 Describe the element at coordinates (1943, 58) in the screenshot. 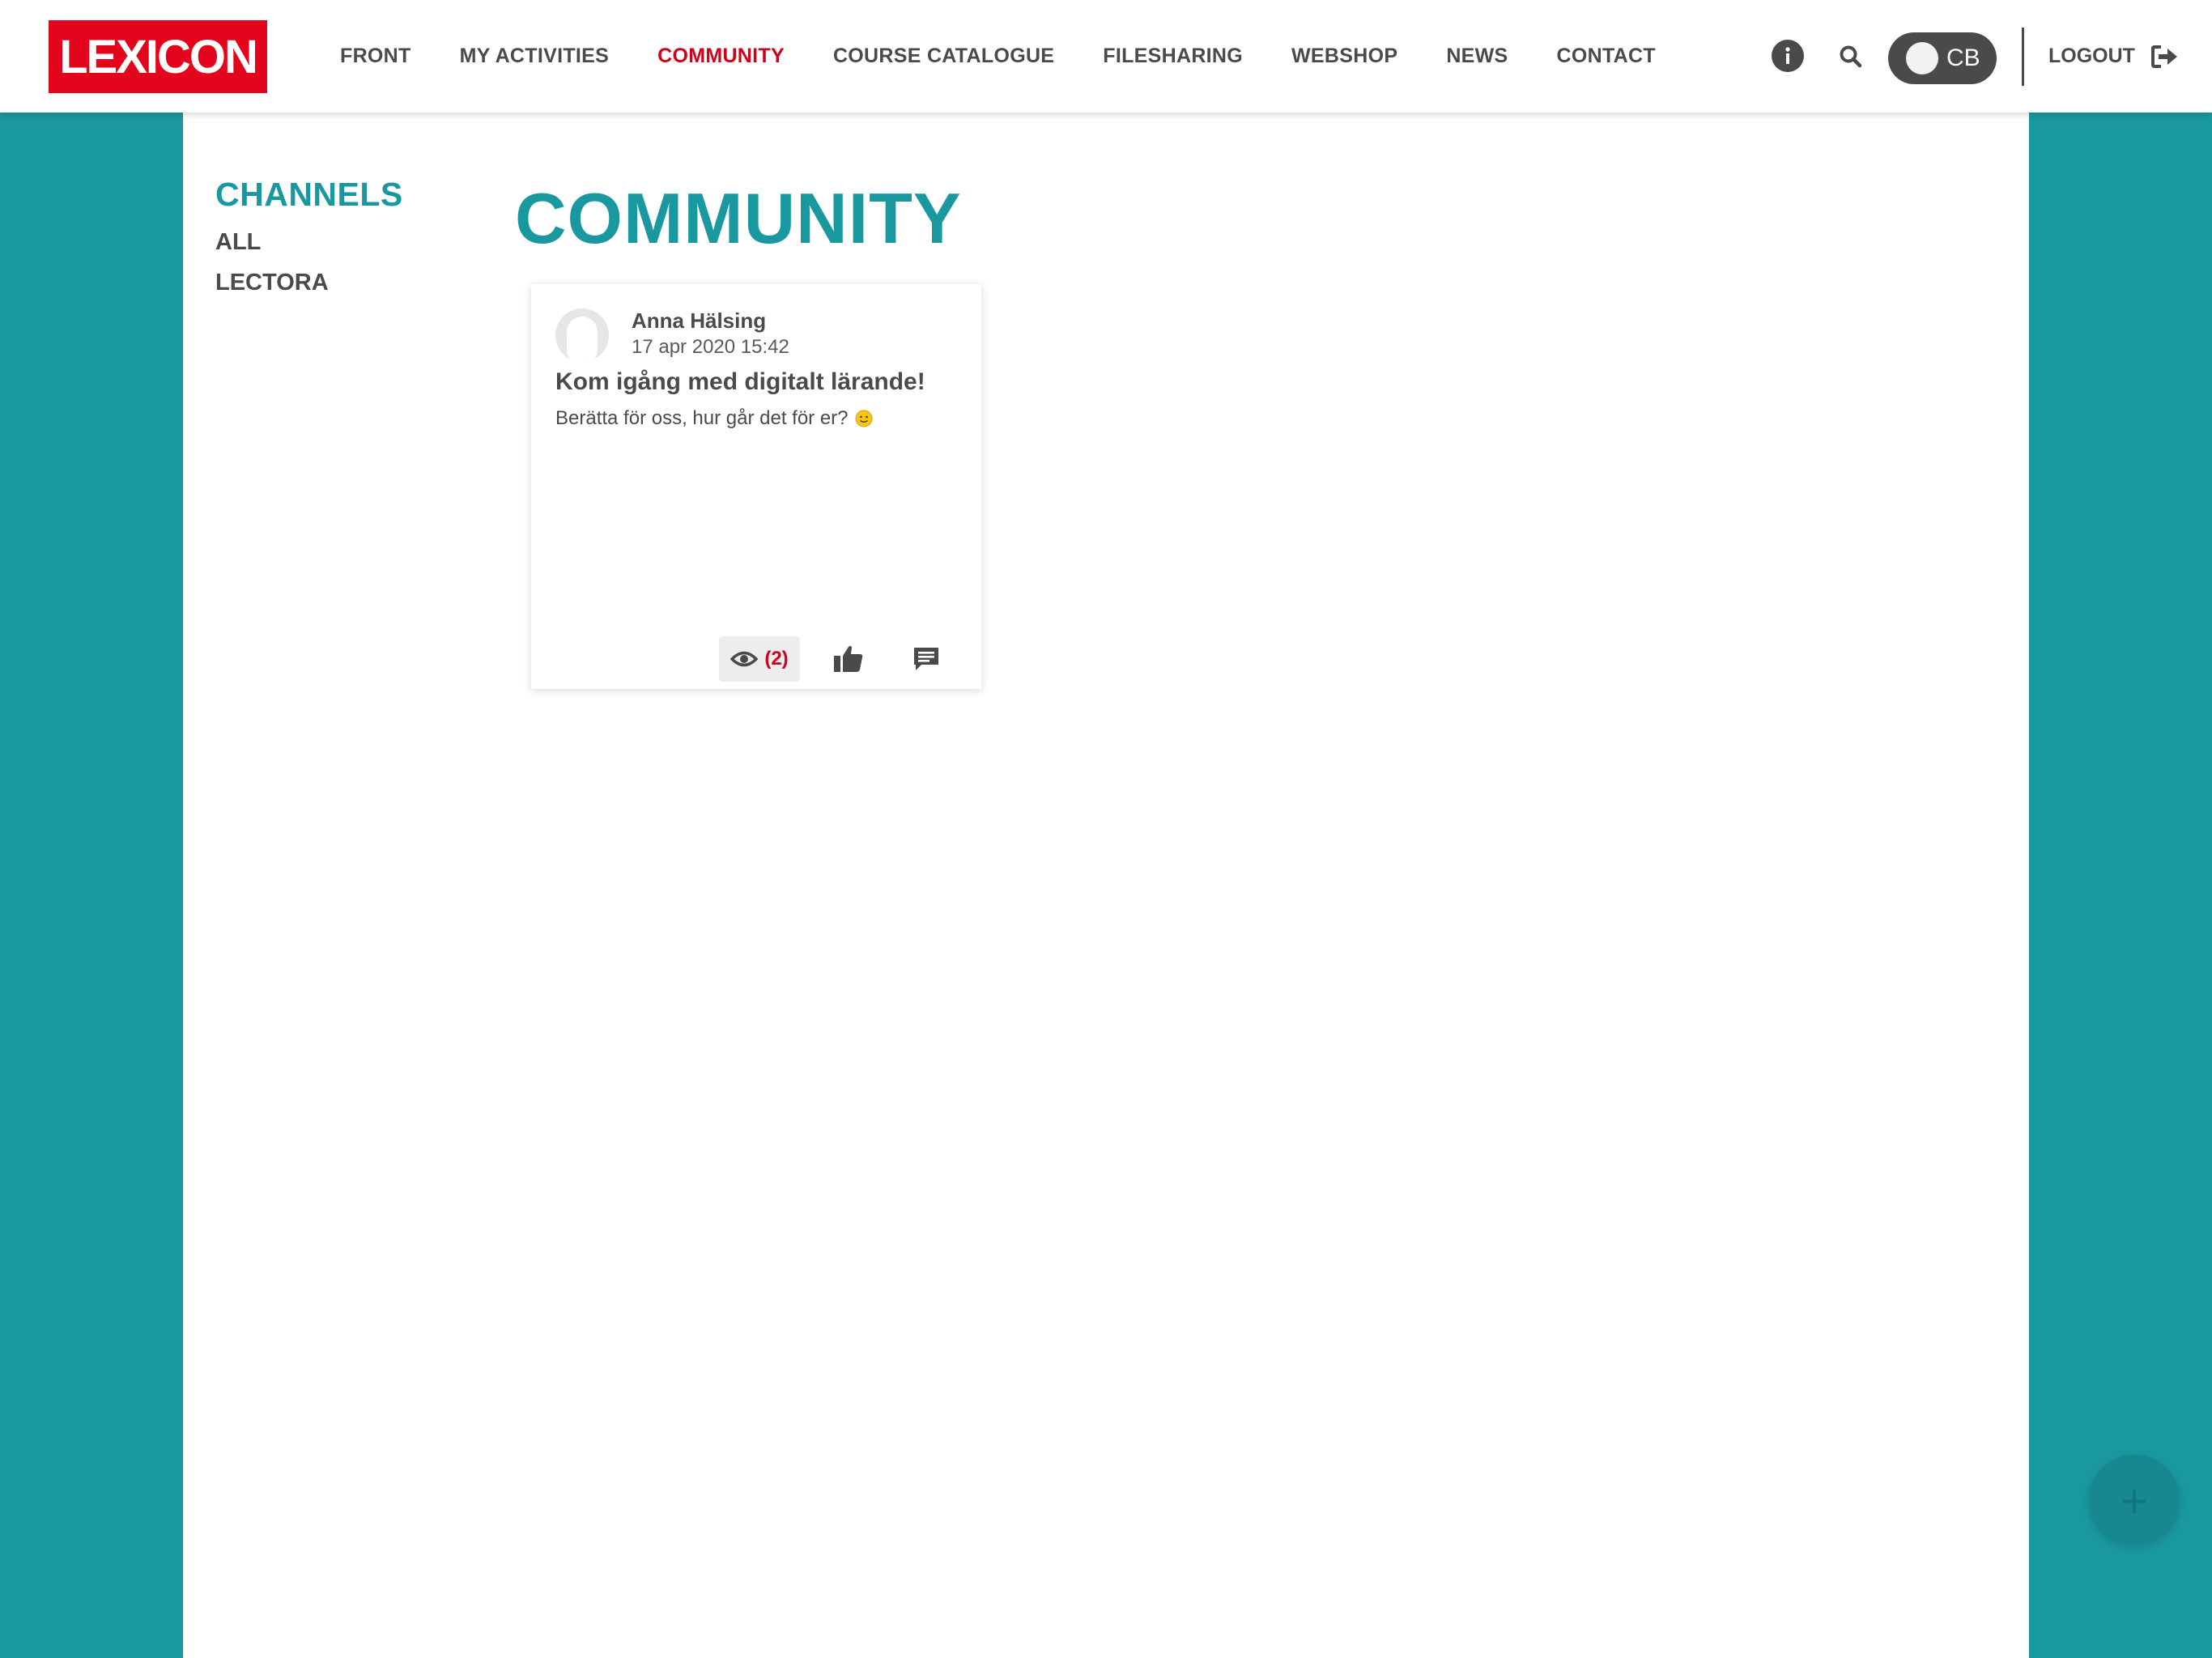

I see `user-menu-button: CB` at that location.